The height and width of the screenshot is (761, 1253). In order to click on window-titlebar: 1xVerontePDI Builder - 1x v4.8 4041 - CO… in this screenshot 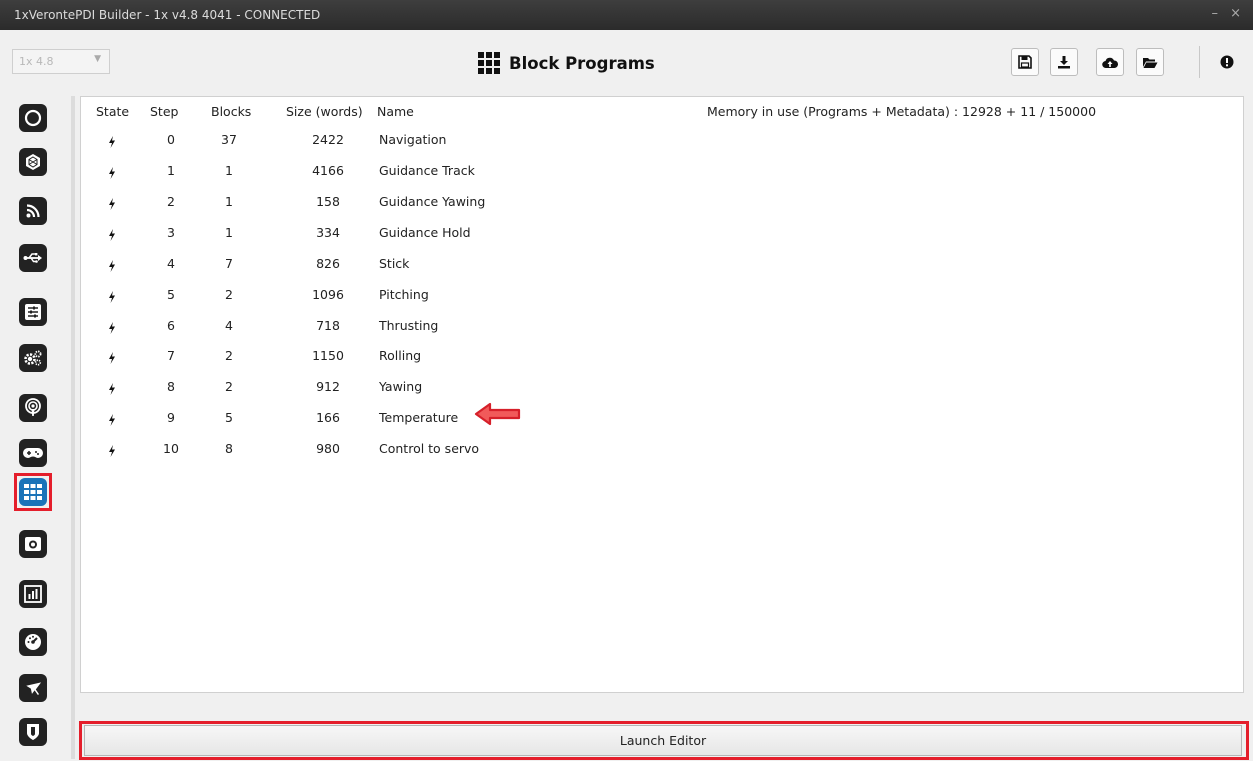, I will do `click(626, 15)`.